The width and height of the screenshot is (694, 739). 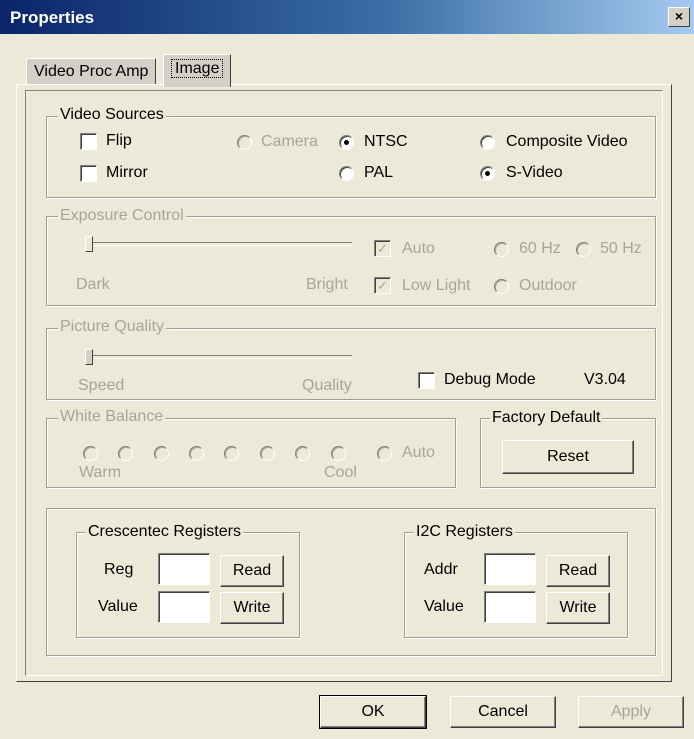 What do you see at coordinates (89, 357) in the screenshot?
I see `quality-slider-thumb` at bounding box center [89, 357].